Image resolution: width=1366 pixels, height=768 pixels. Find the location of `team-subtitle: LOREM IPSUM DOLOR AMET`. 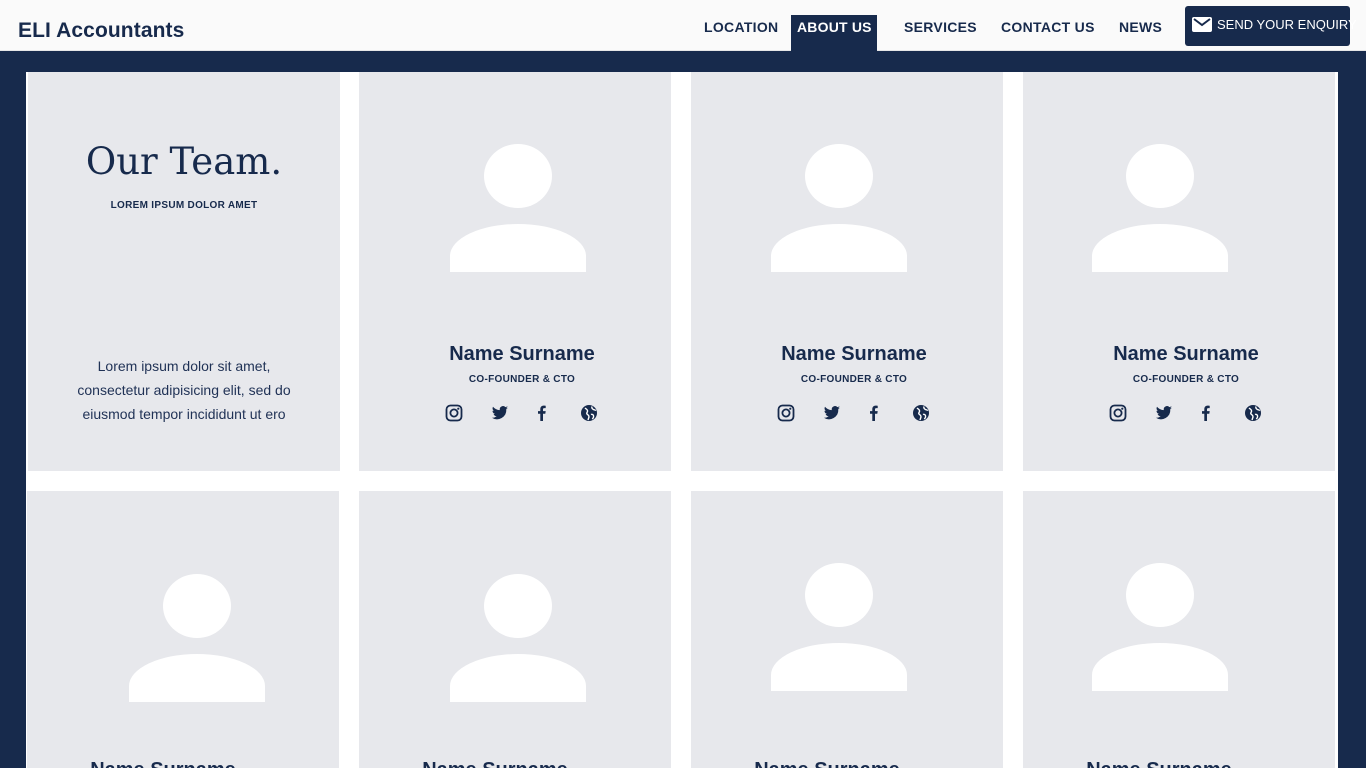

team-subtitle: LOREM IPSUM DOLOR AMET is located at coordinates (184, 205).